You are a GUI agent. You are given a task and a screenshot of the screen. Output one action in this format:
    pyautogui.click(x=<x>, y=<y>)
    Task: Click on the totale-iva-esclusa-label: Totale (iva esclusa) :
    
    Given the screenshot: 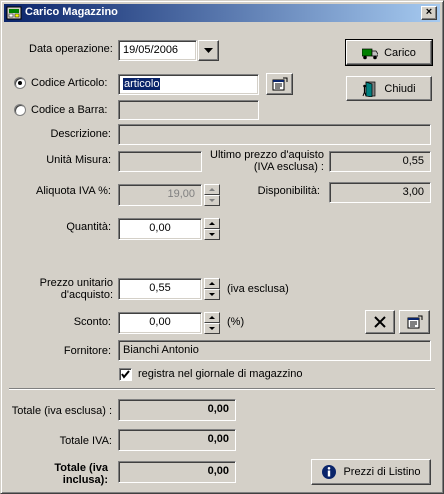 What is the action you would take?
    pyautogui.click(x=61, y=411)
    